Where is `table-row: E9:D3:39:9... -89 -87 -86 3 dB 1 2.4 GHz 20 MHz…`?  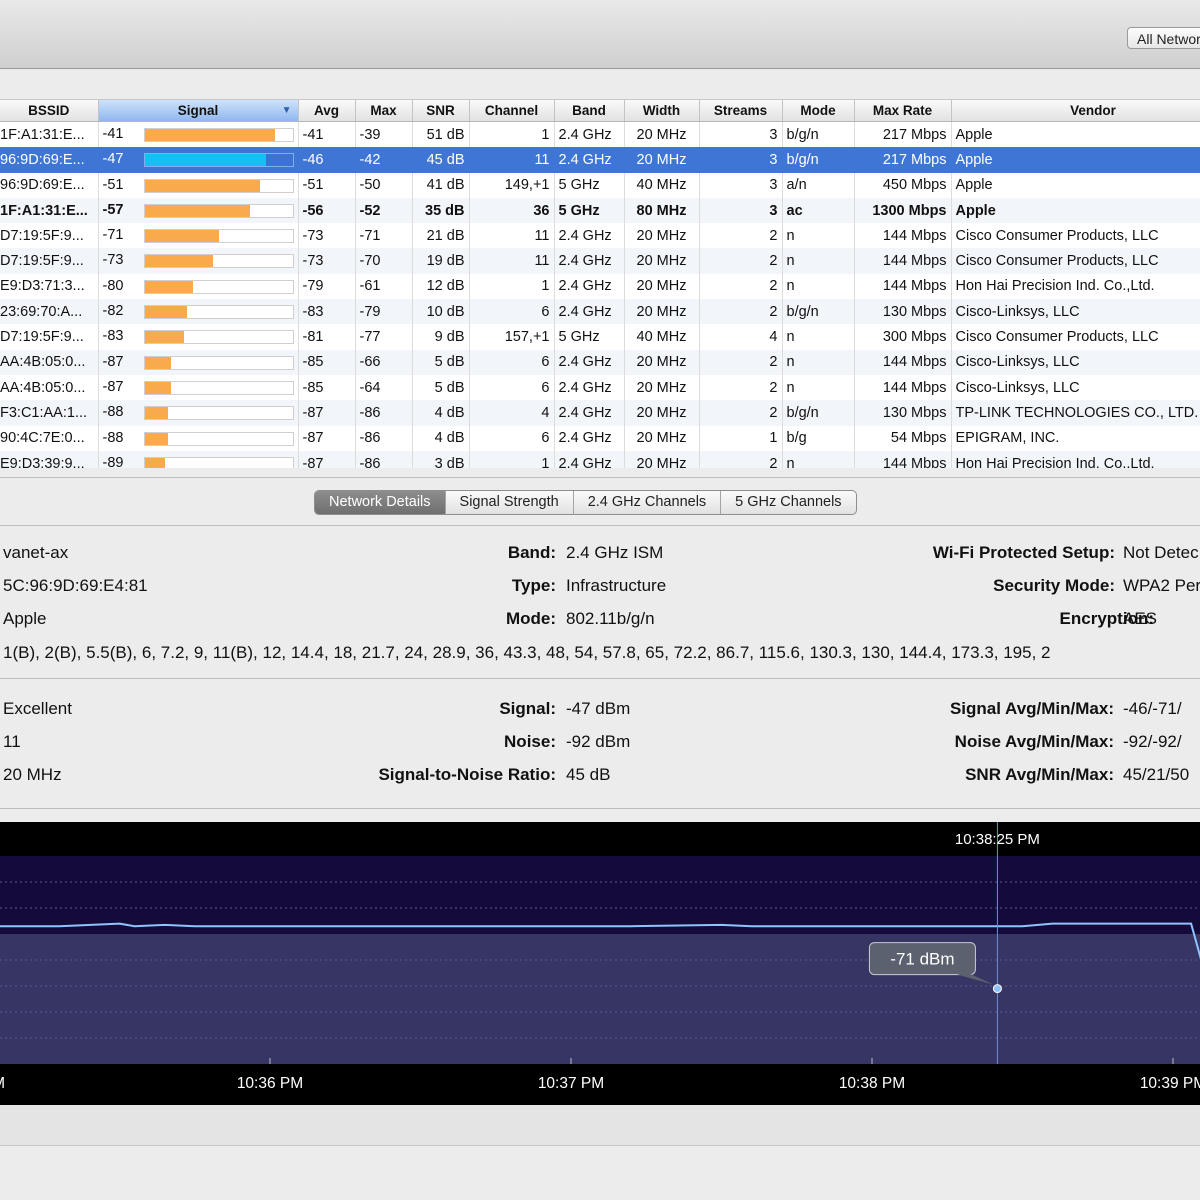 table-row: E9:D3:39:9... -89 -87 -86 3 dB 1 2.4 GHz 20 MHz… is located at coordinates (600, 459).